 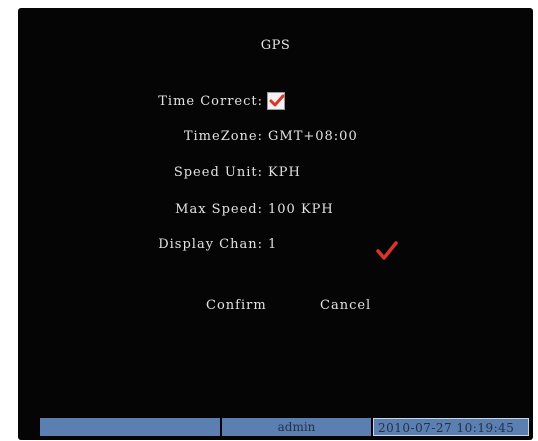 I want to click on speed-unit-label: Speed Unit:, so click(x=218, y=172).